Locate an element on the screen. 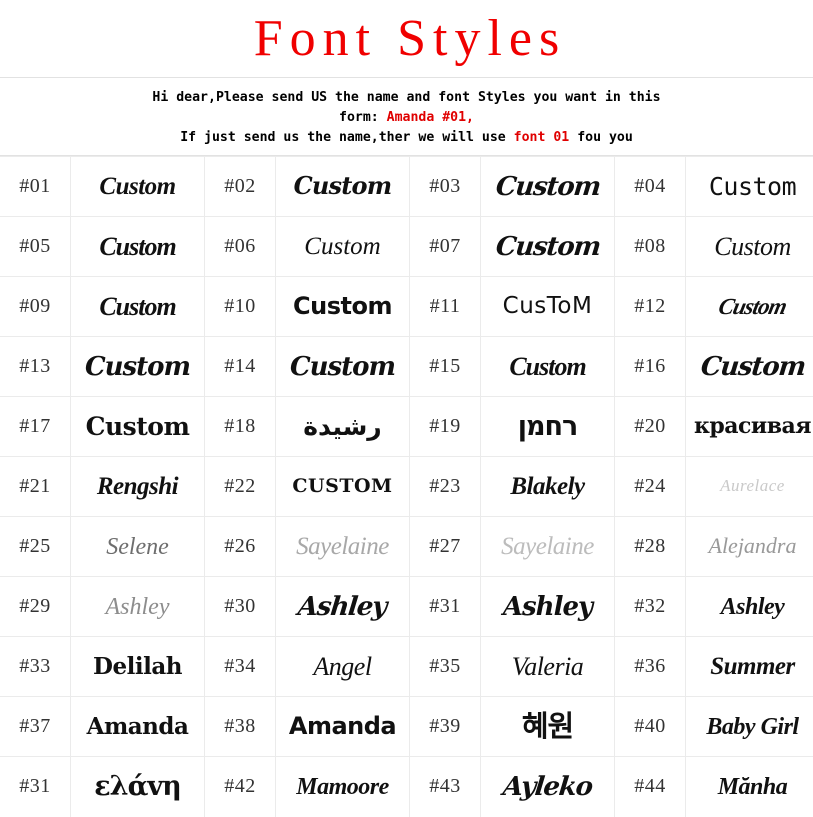 The height and width of the screenshot is (817, 813). font-sample-cell: Selene is located at coordinates (137, 546).